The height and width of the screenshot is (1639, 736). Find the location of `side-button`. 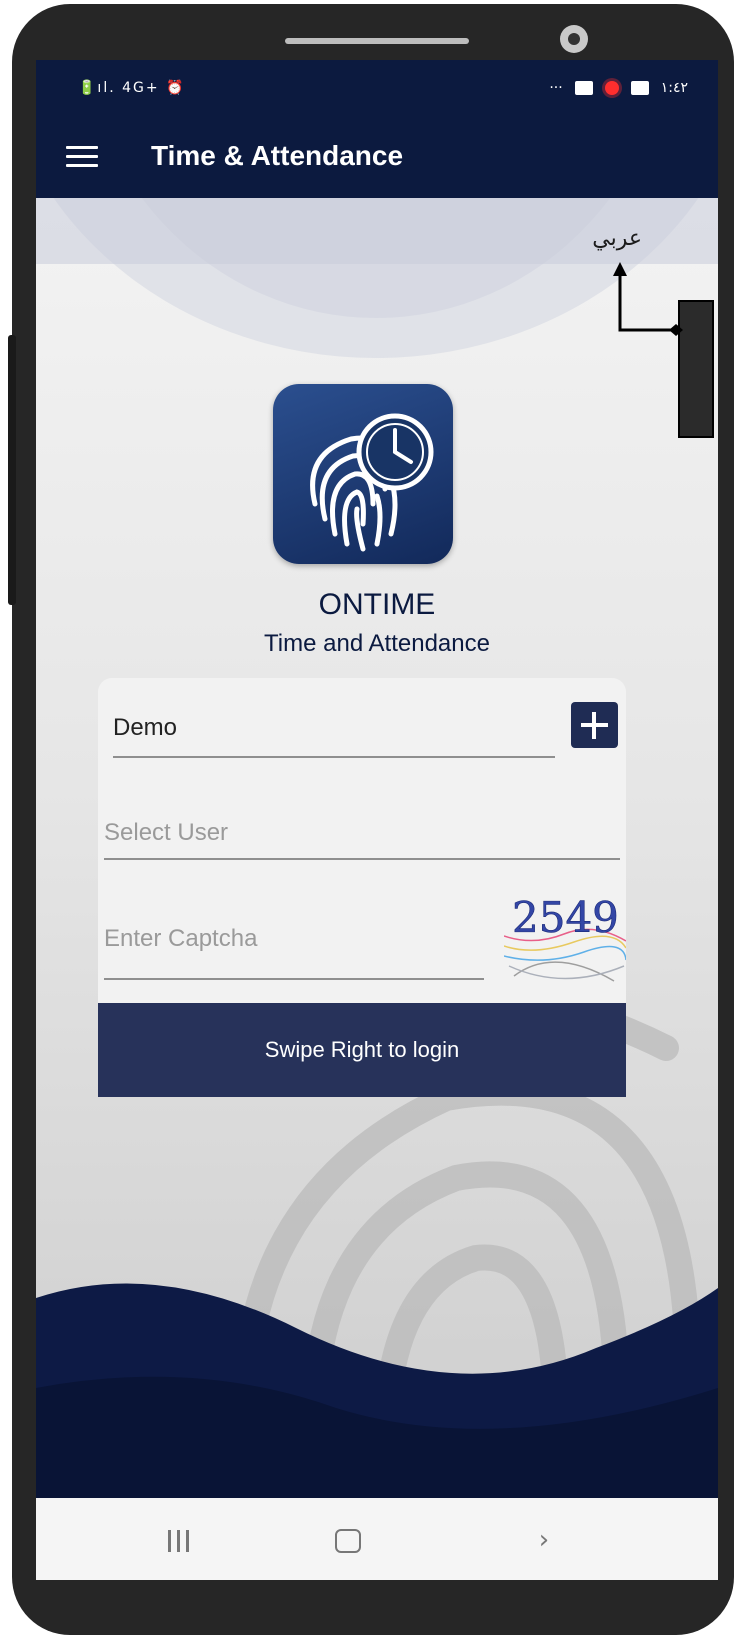

side-button is located at coordinates (12, 470).